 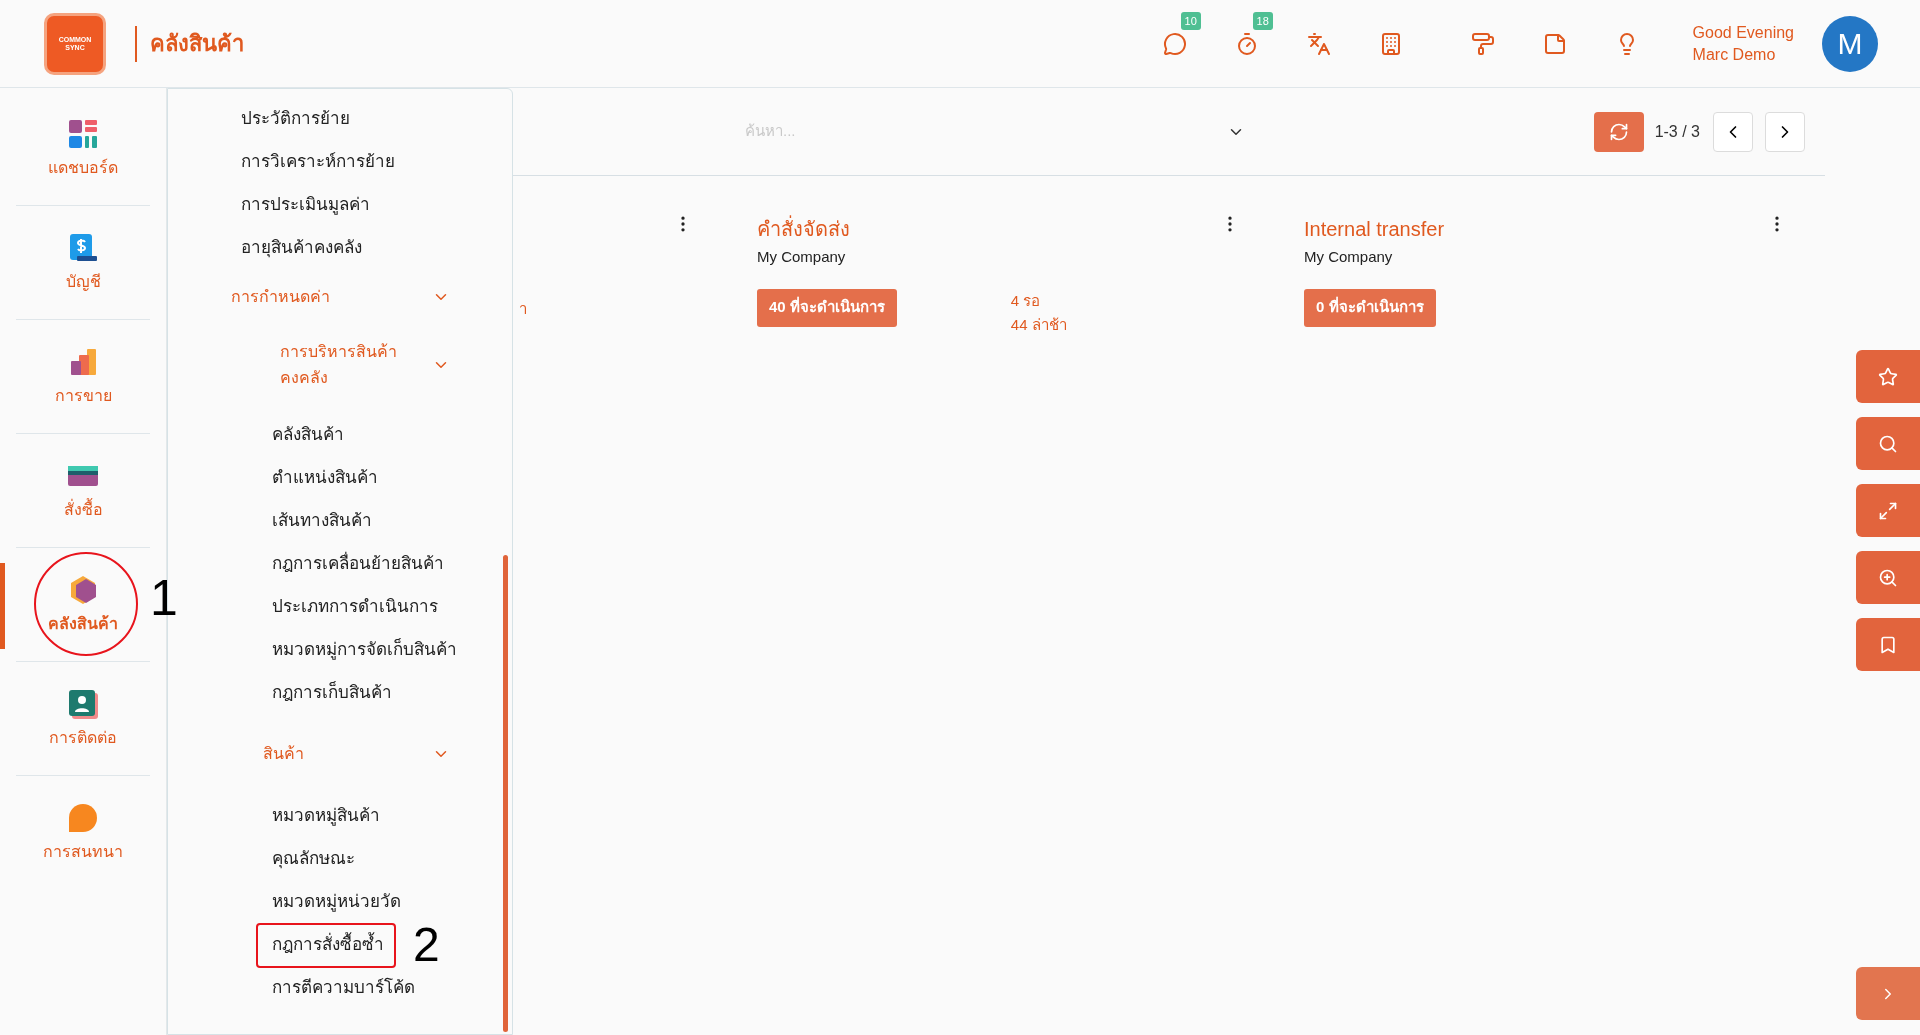 What do you see at coordinates (1038, 324) in the screenshot?
I see `status-link: 44 ล่าช้า` at bounding box center [1038, 324].